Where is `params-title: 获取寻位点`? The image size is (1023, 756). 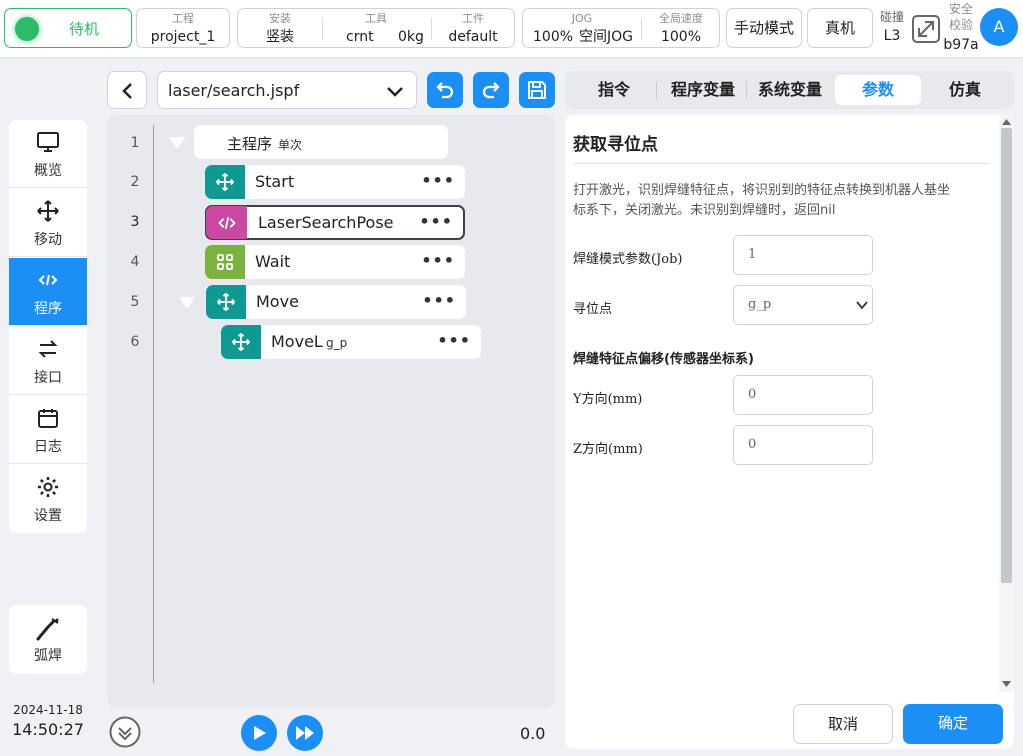 params-title: 获取寻位点 is located at coordinates (615, 145).